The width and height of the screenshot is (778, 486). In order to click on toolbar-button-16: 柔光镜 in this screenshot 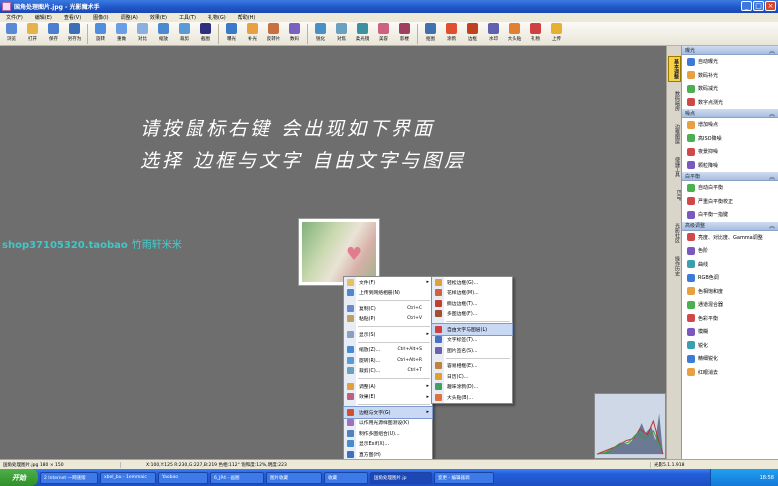, I will do `click(362, 33)`.